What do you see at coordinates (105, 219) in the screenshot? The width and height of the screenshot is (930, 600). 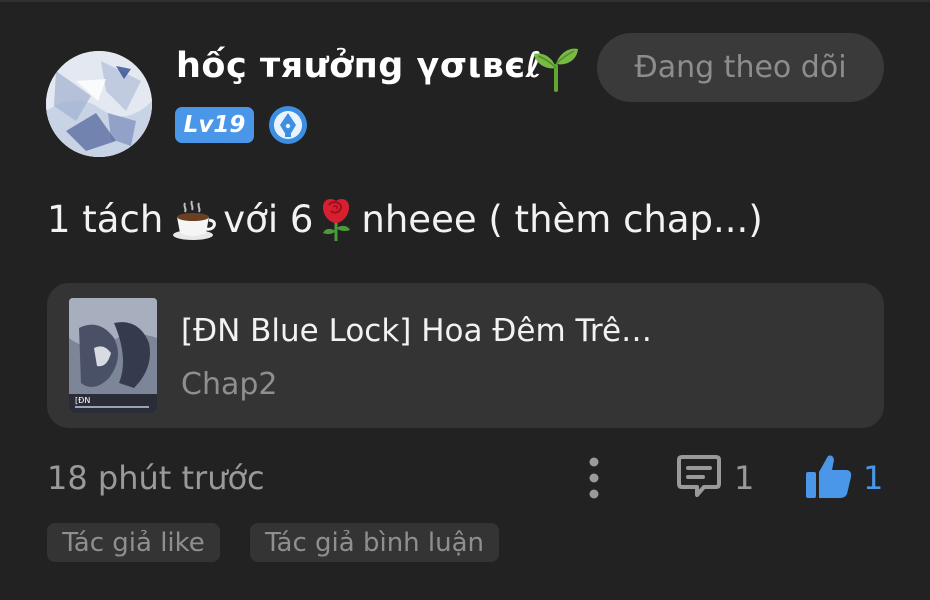 I see `comment-text-part-1: 1 tách` at bounding box center [105, 219].